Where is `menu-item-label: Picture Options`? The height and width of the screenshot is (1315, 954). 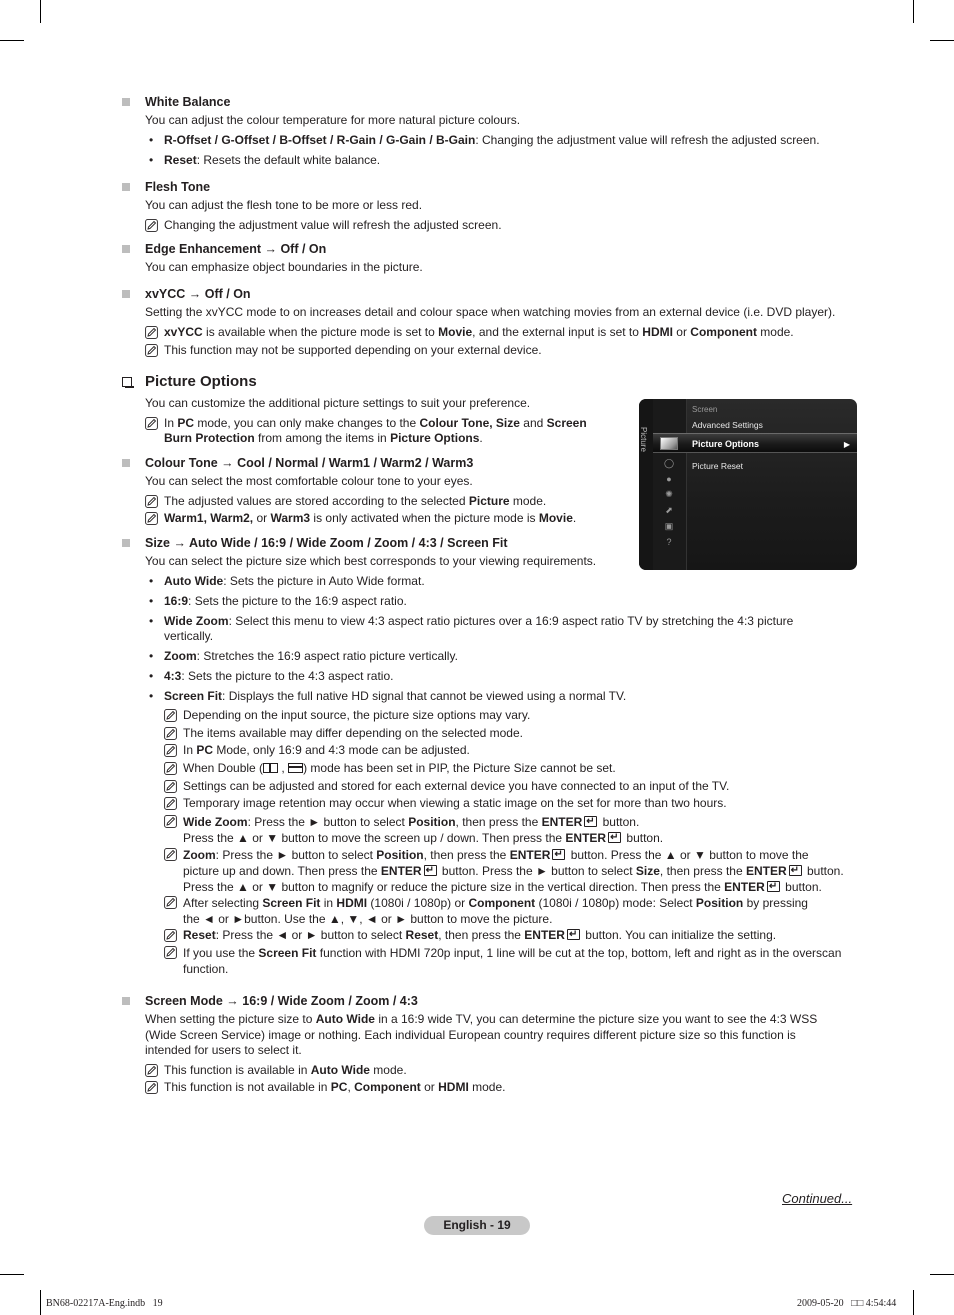 menu-item-label: Picture Options is located at coordinates (726, 444).